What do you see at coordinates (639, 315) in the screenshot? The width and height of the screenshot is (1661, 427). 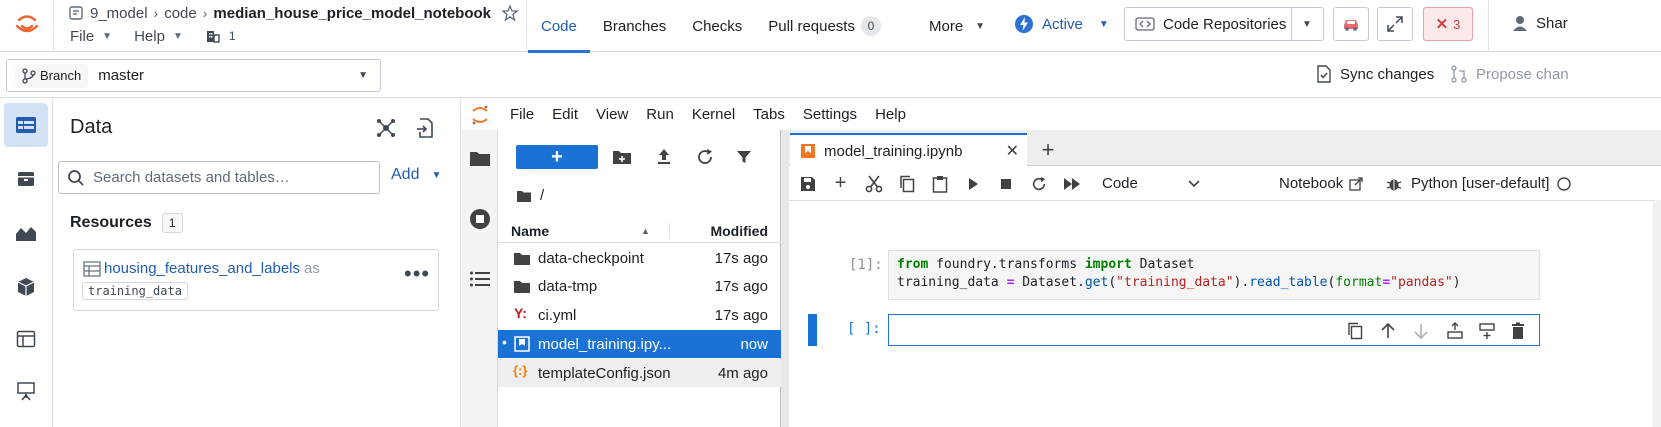 I see `file-row: Y: ci.yml 17s ago` at bounding box center [639, 315].